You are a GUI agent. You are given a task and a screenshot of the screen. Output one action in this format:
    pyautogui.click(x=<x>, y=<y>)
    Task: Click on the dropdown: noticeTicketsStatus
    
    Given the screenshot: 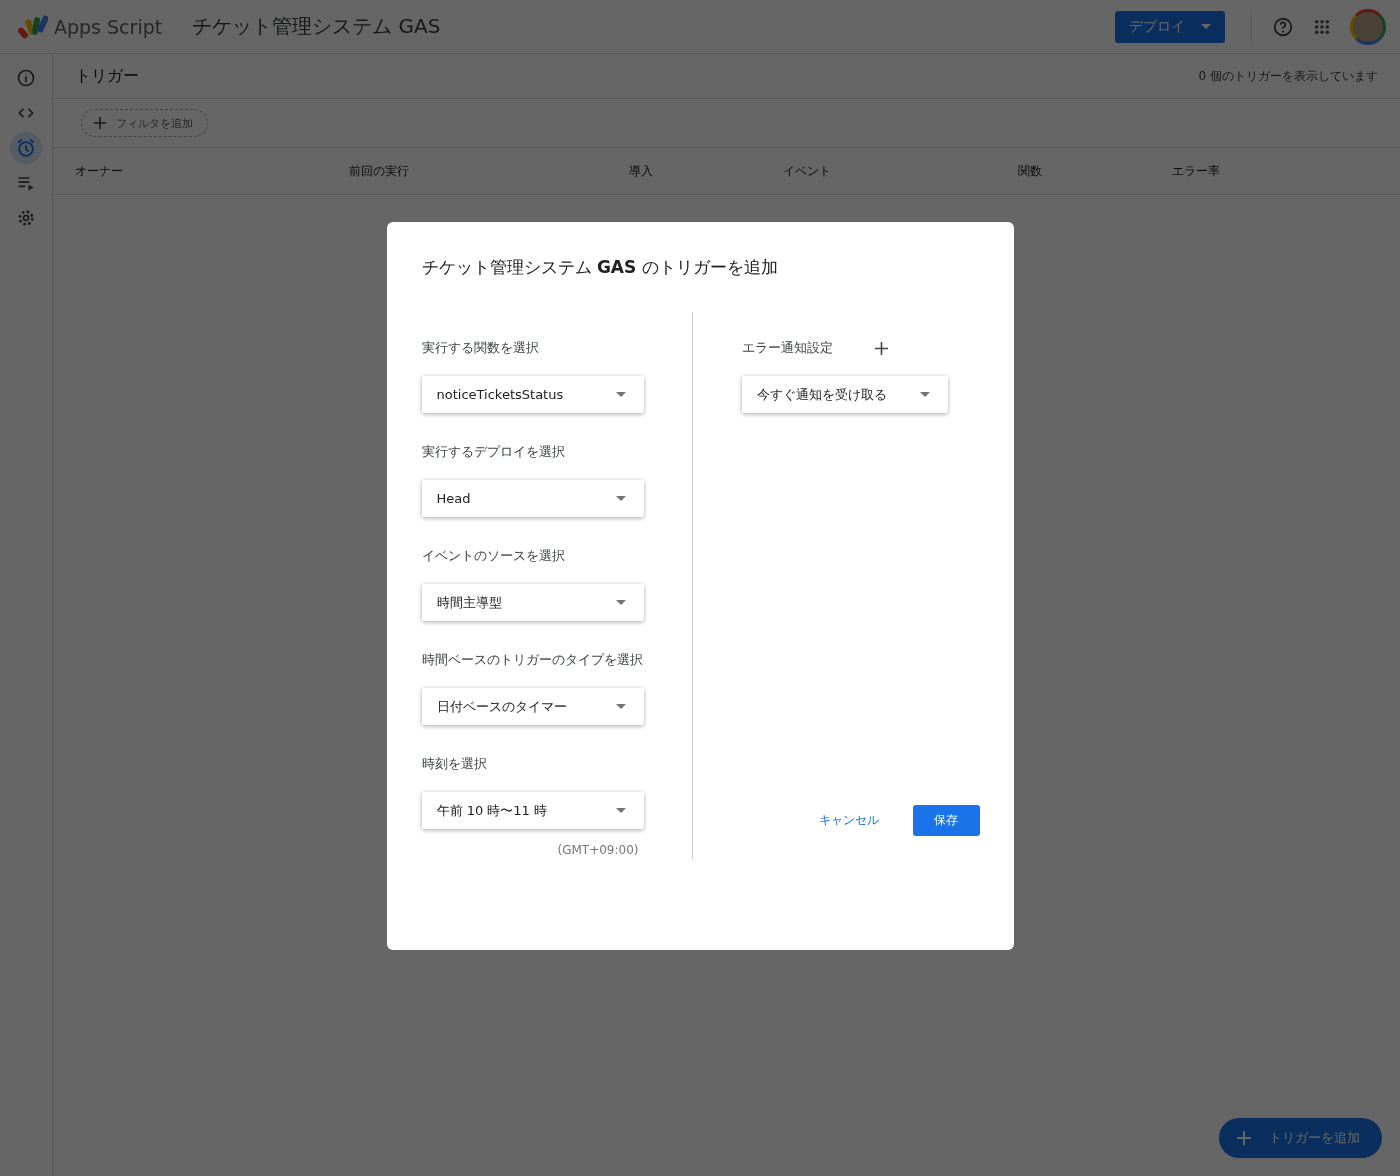 What is the action you would take?
    pyautogui.click(x=532, y=394)
    